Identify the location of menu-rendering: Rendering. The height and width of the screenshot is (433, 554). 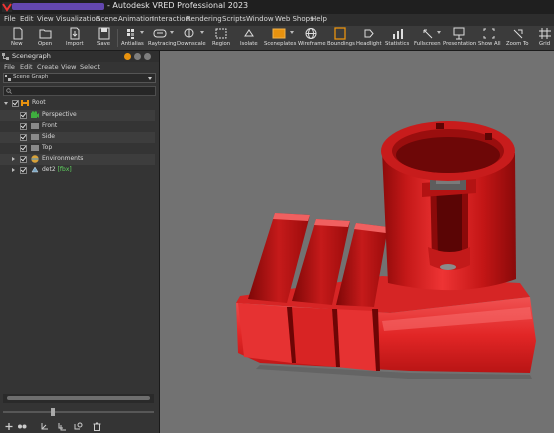
(204, 19).